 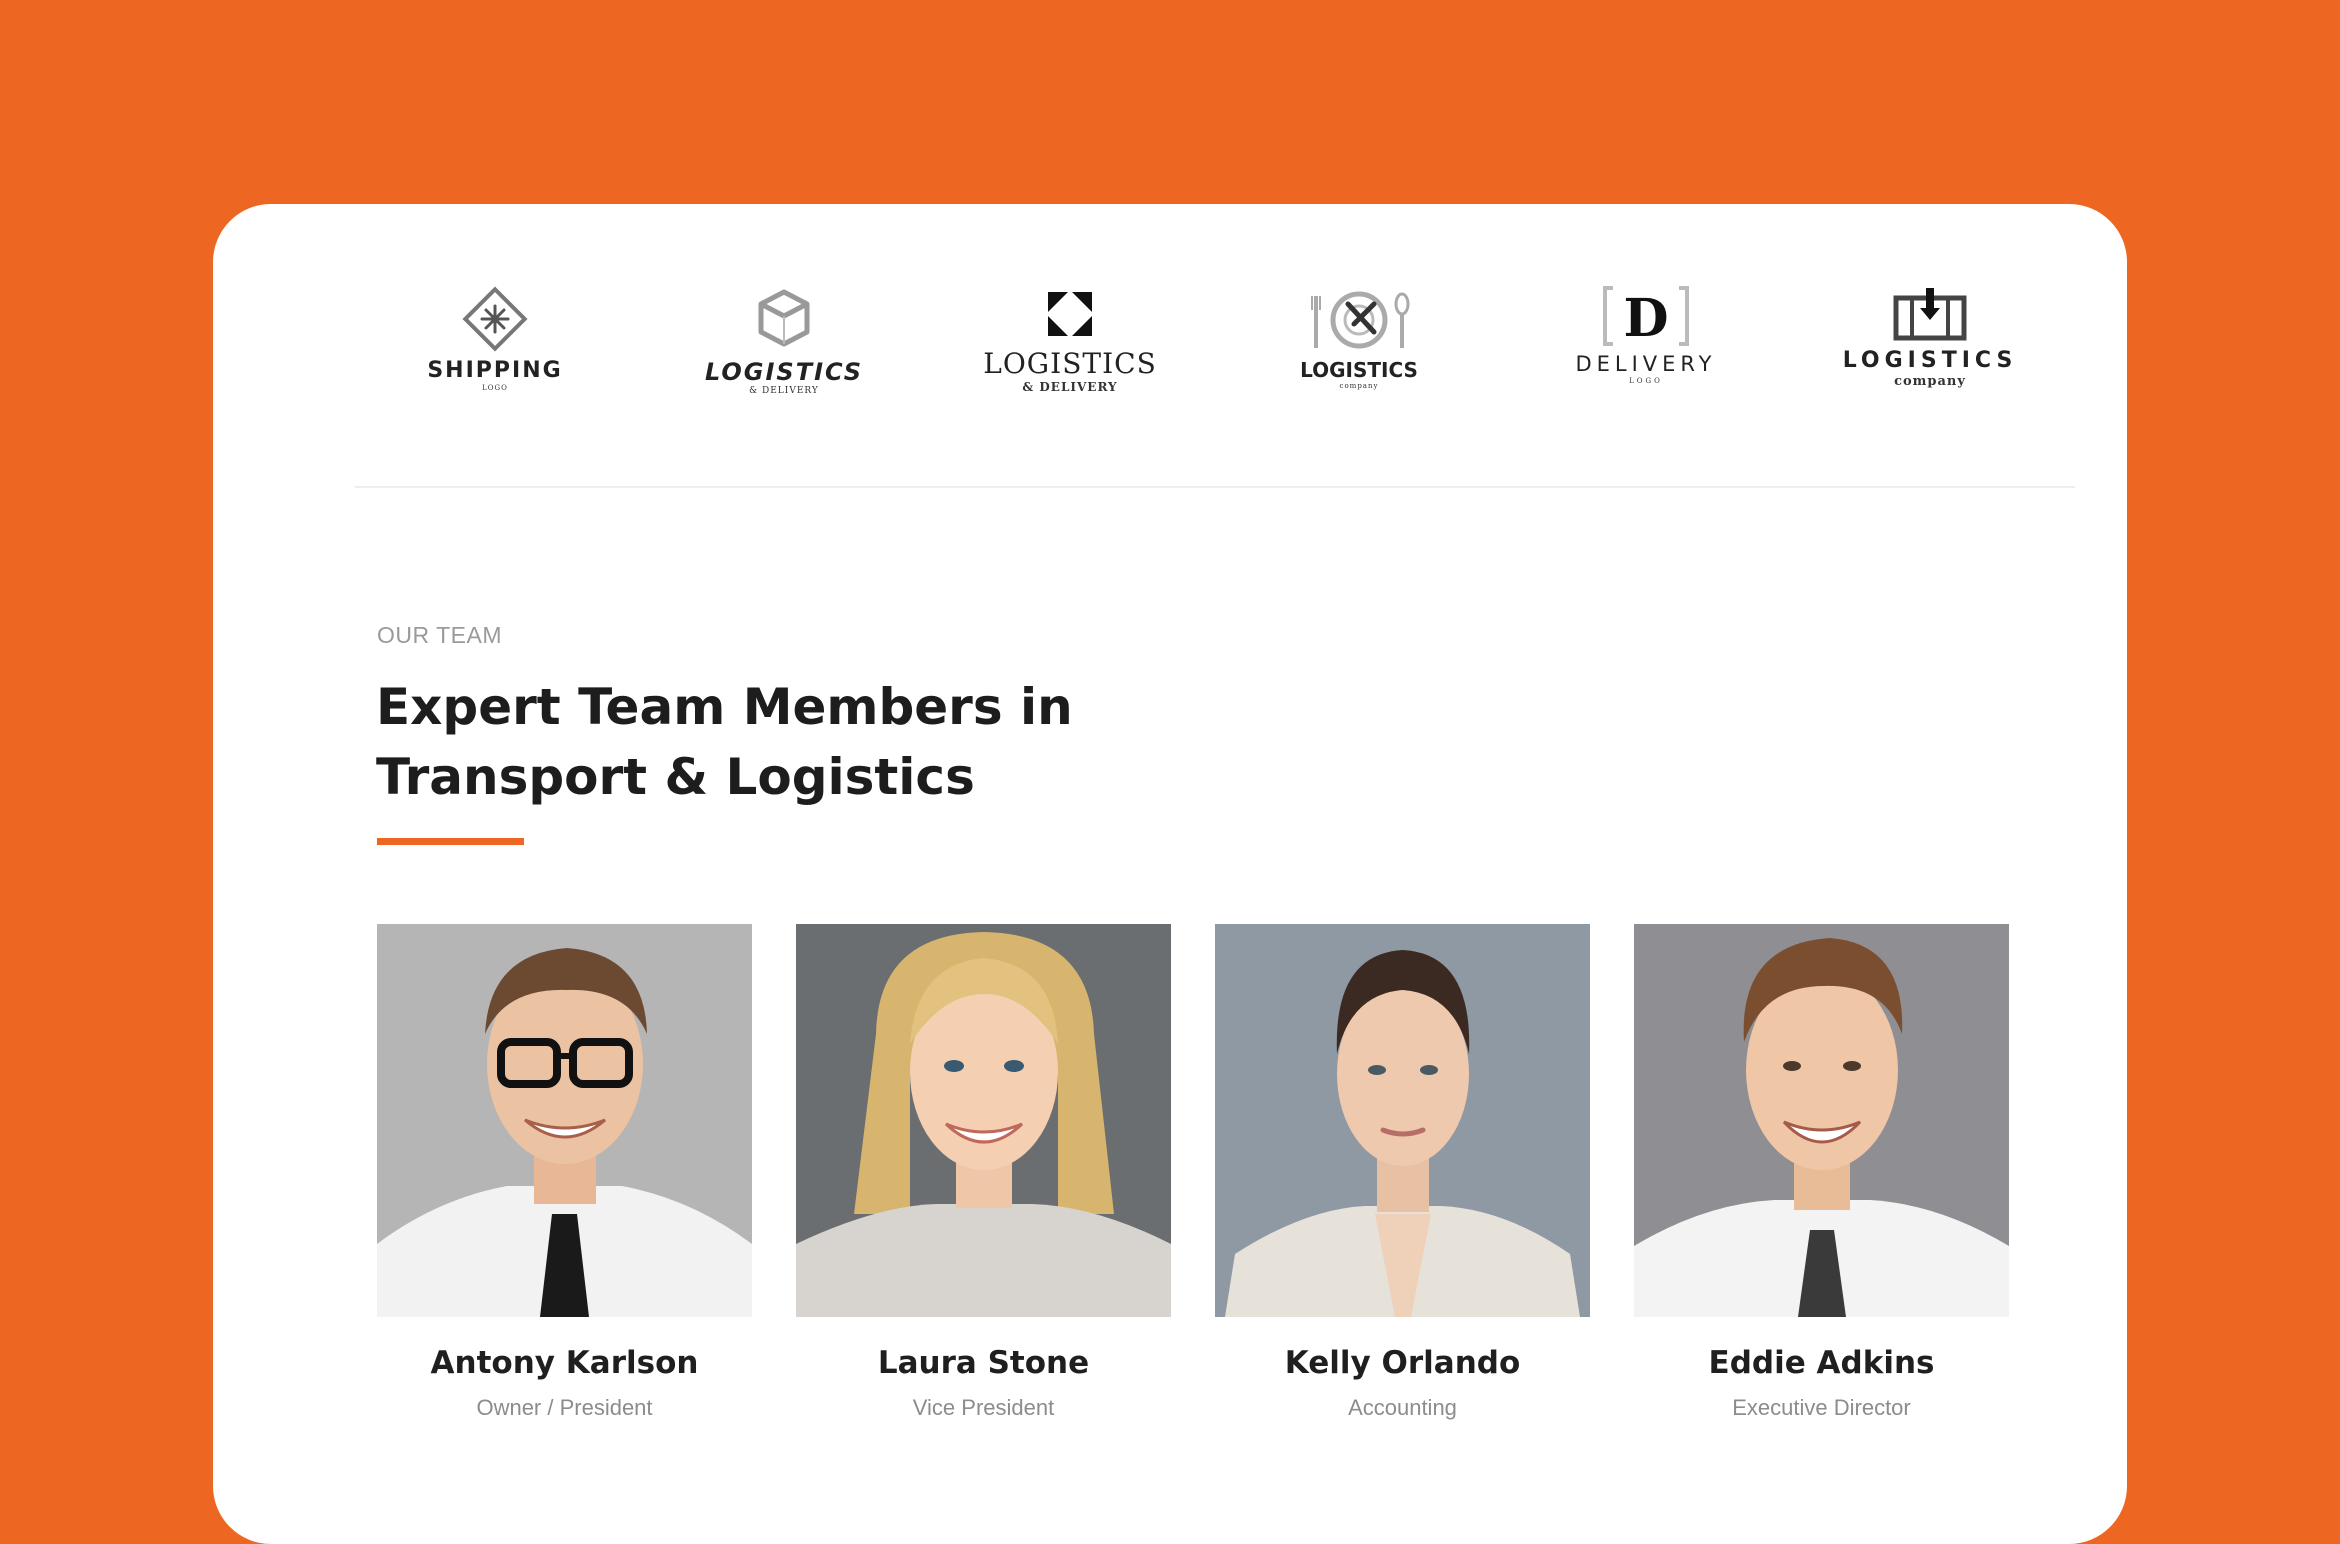 What do you see at coordinates (564, 1363) in the screenshot?
I see `member-name: Antony Karlson` at bounding box center [564, 1363].